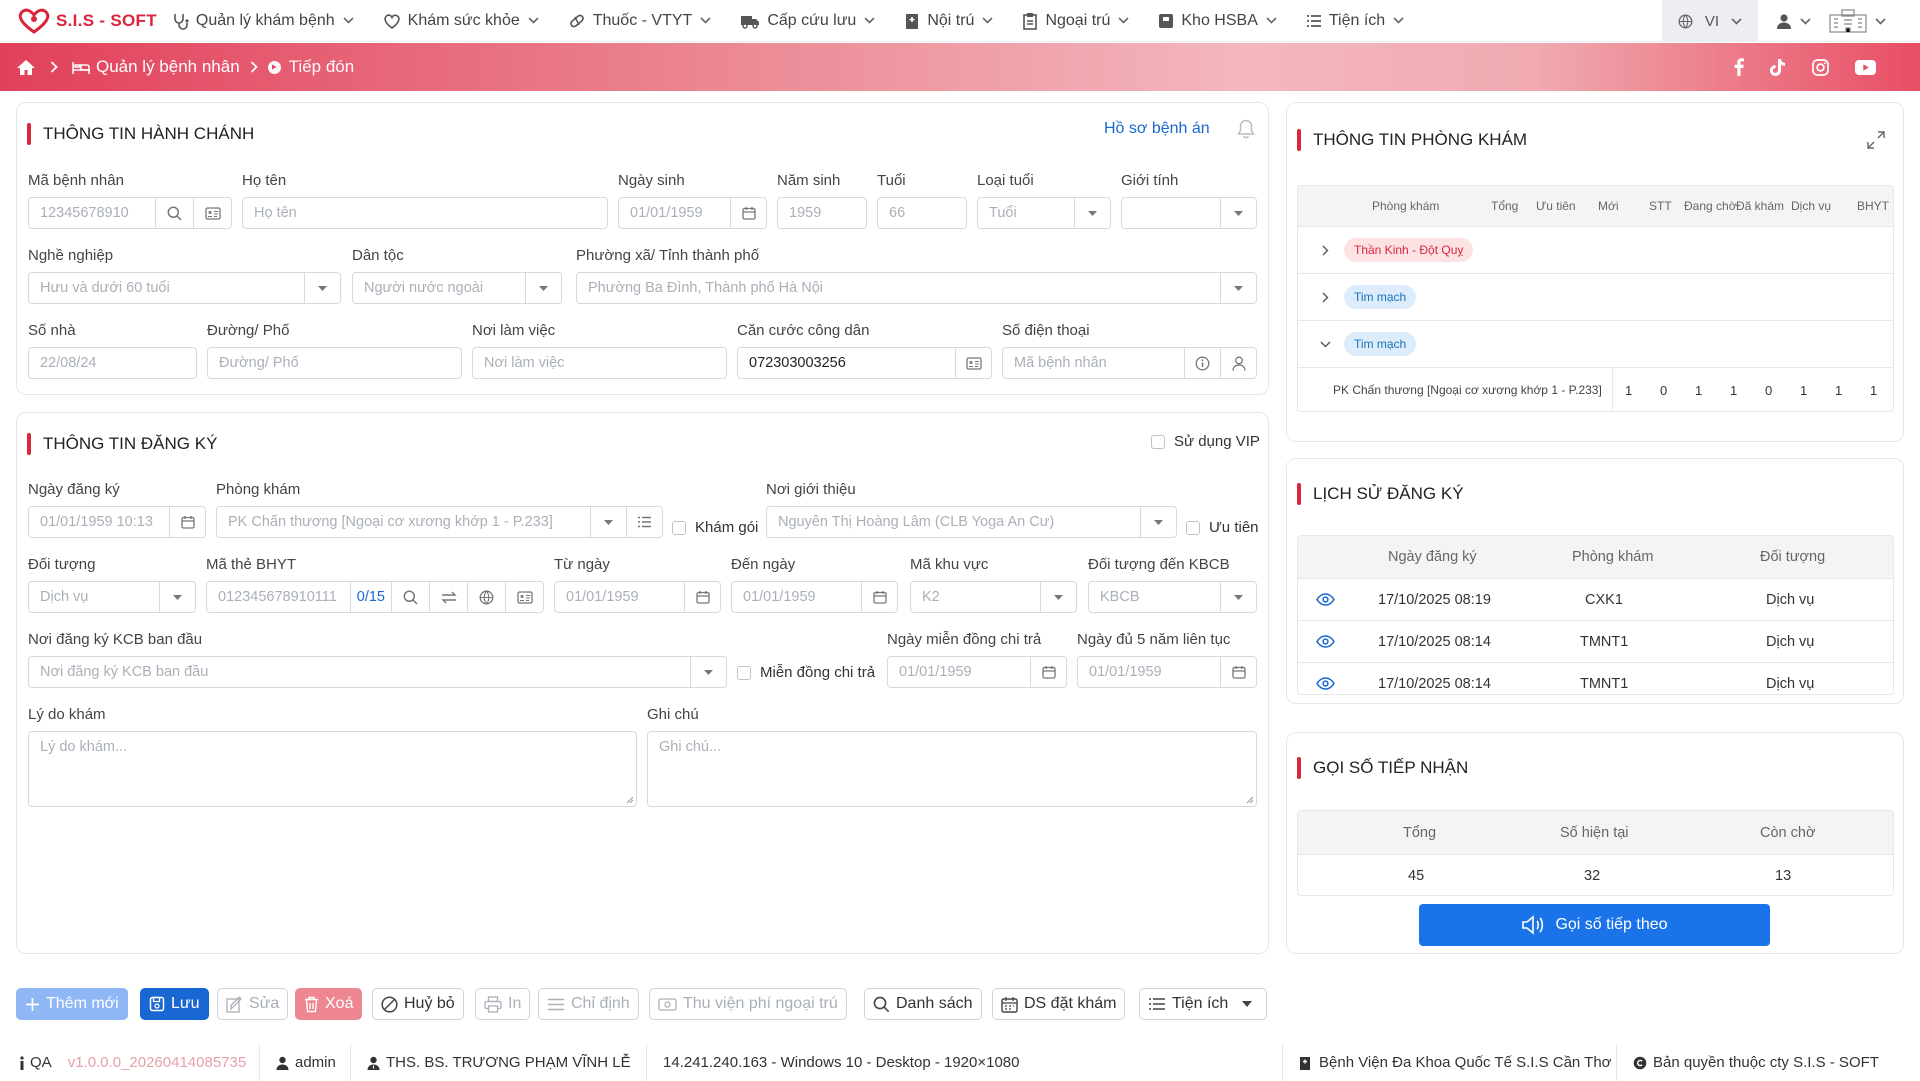 The width and height of the screenshot is (1920, 1081). I want to click on nav-tien-ich: Tiện ích, so click(1358, 21).